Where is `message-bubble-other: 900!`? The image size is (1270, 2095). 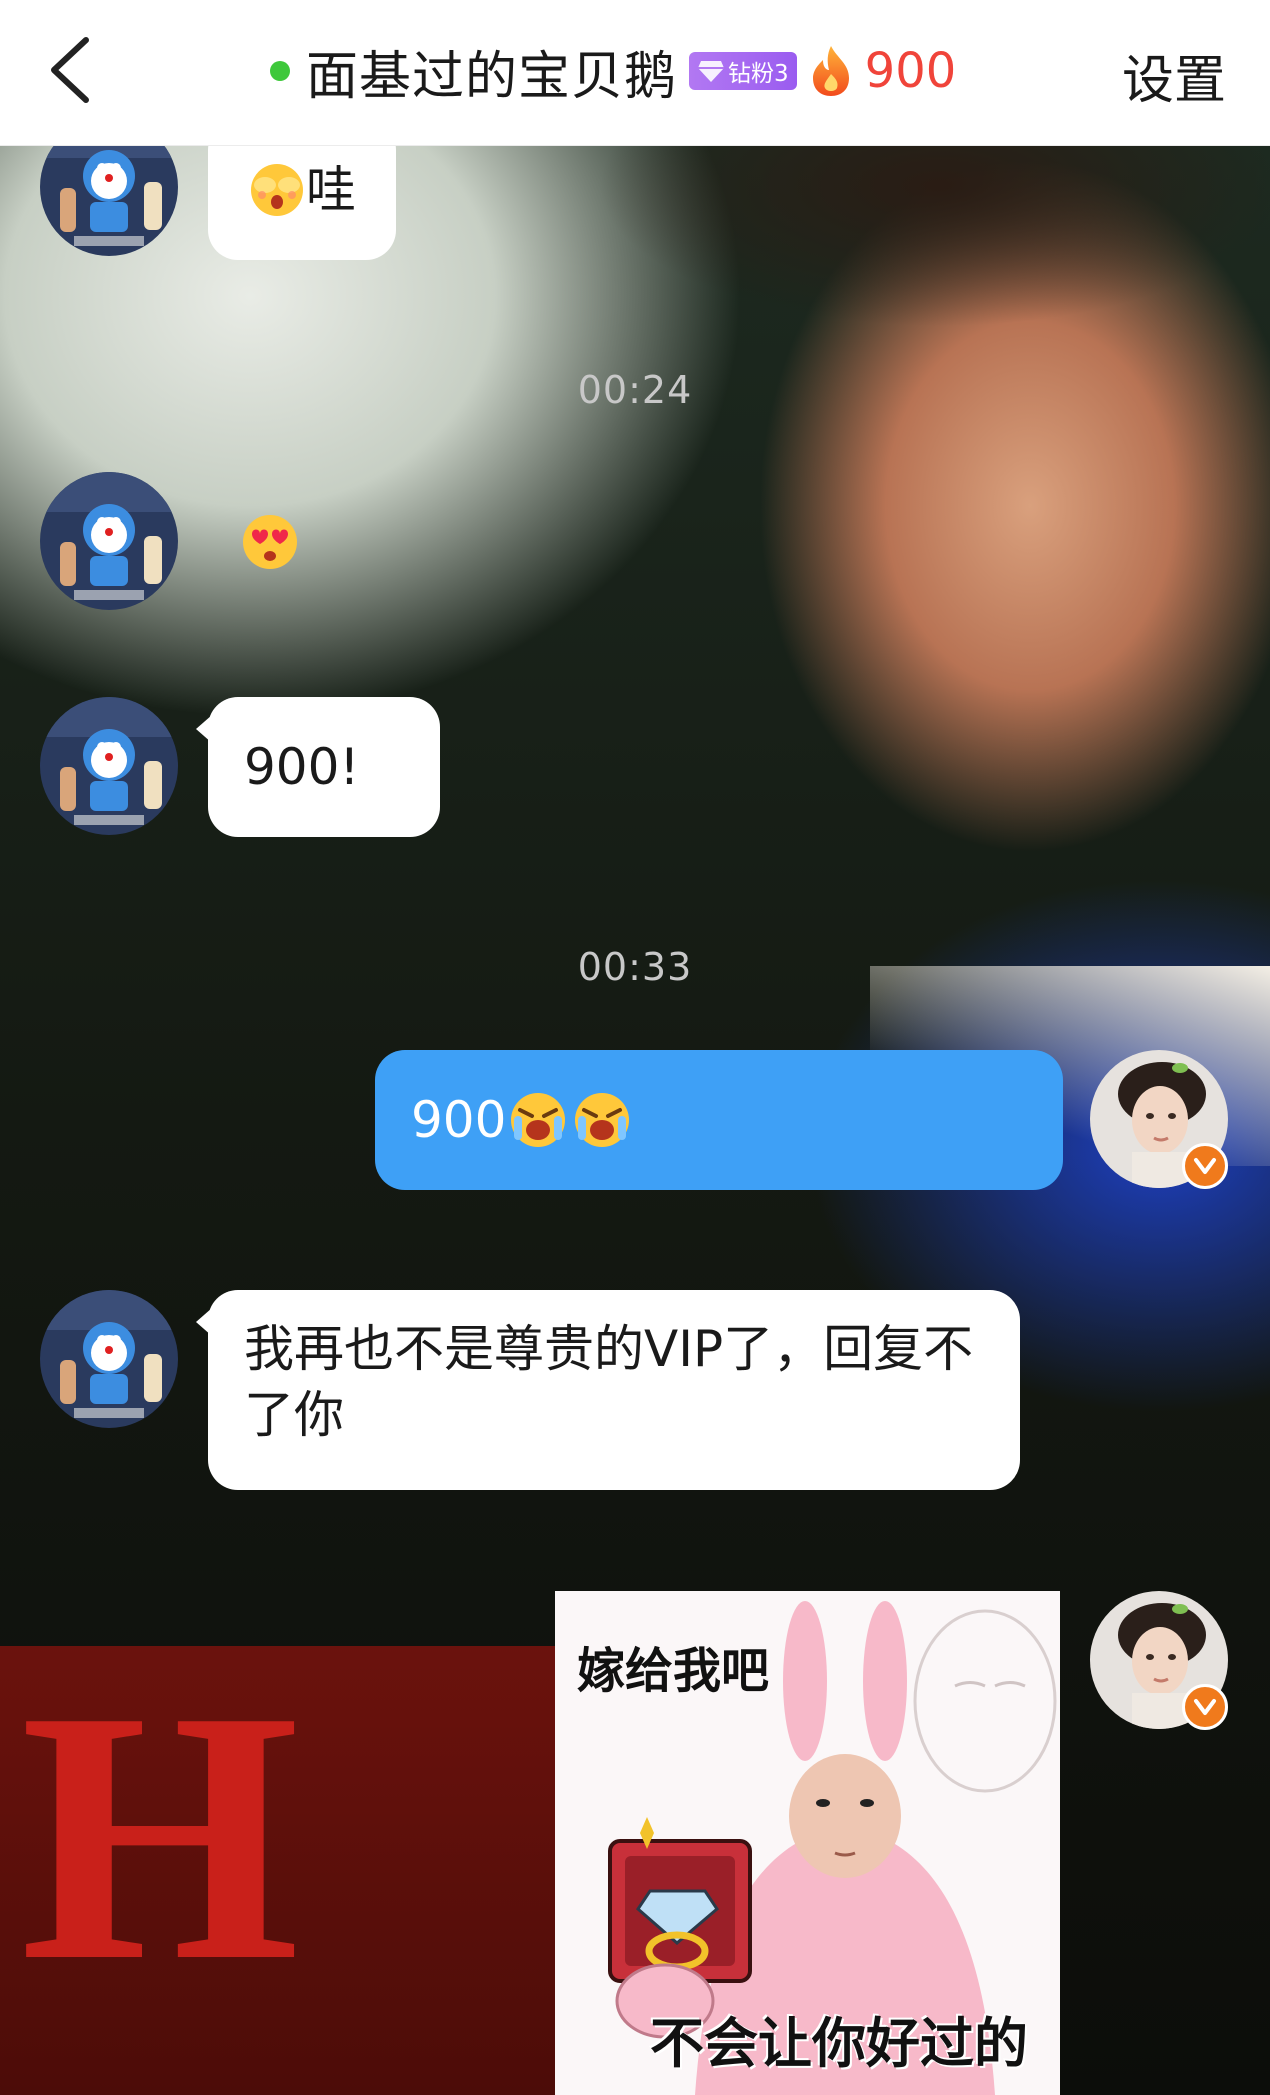 message-bubble-other: 900! is located at coordinates (318, 767).